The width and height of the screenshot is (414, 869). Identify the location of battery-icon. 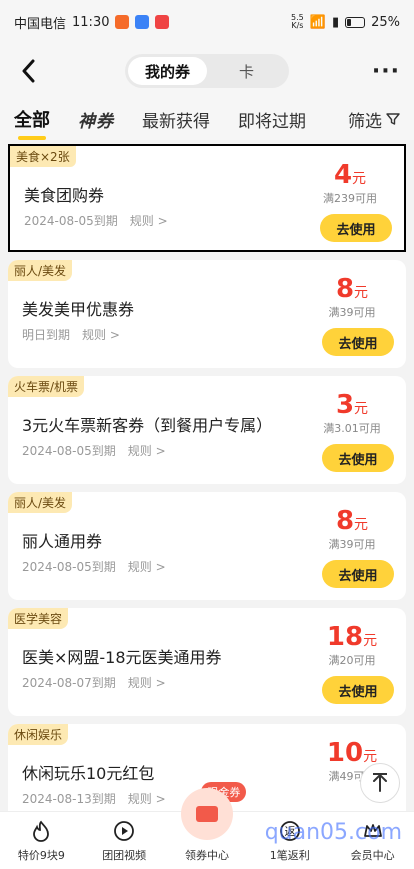
(355, 22).